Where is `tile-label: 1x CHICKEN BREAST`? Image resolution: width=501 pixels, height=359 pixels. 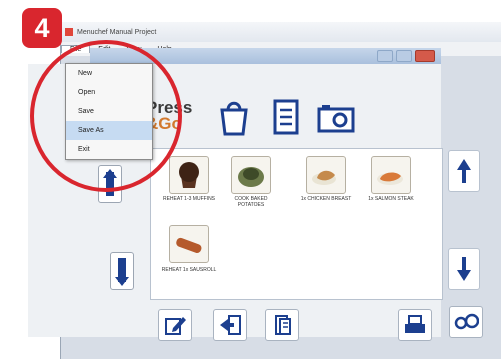
tile-label: 1x CHICKEN BREAST is located at coordinates (326, 199).